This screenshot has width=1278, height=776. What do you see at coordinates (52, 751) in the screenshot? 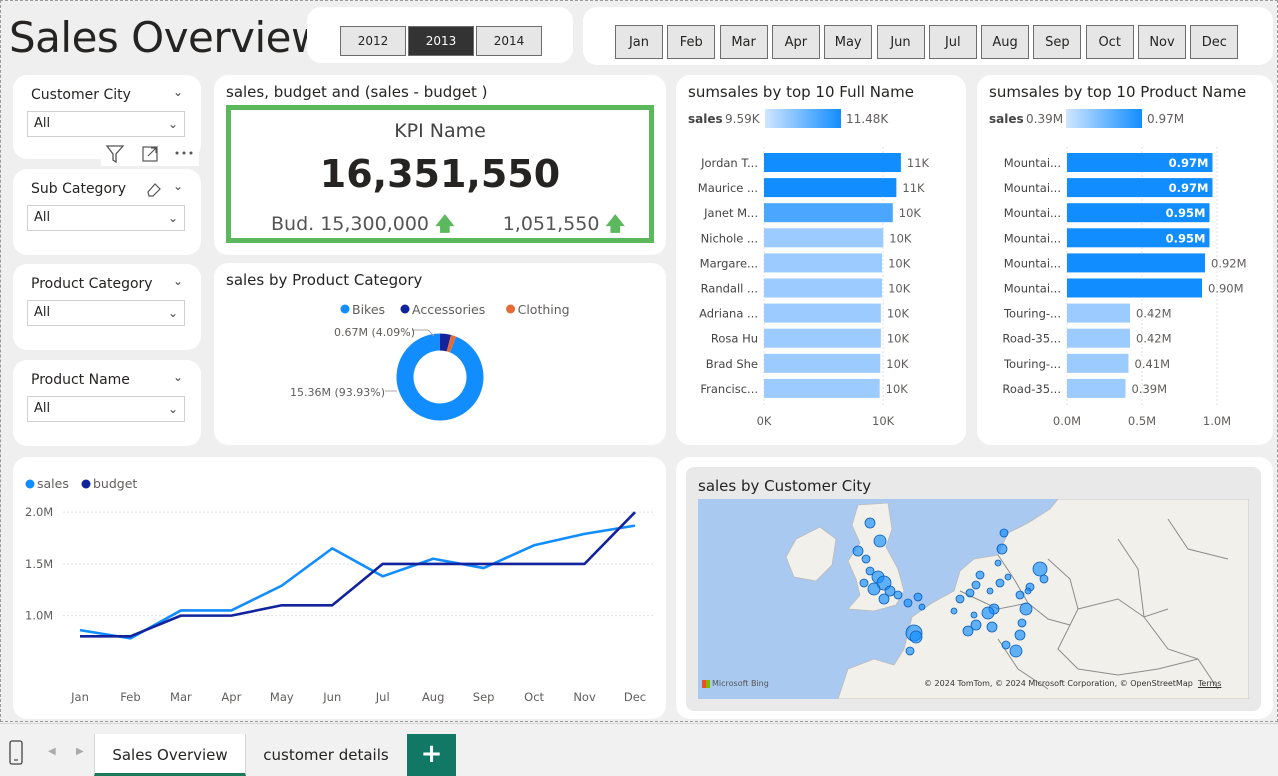
I see `tab-scroll-left-icon: ◀` at bounding box center [52, 751].